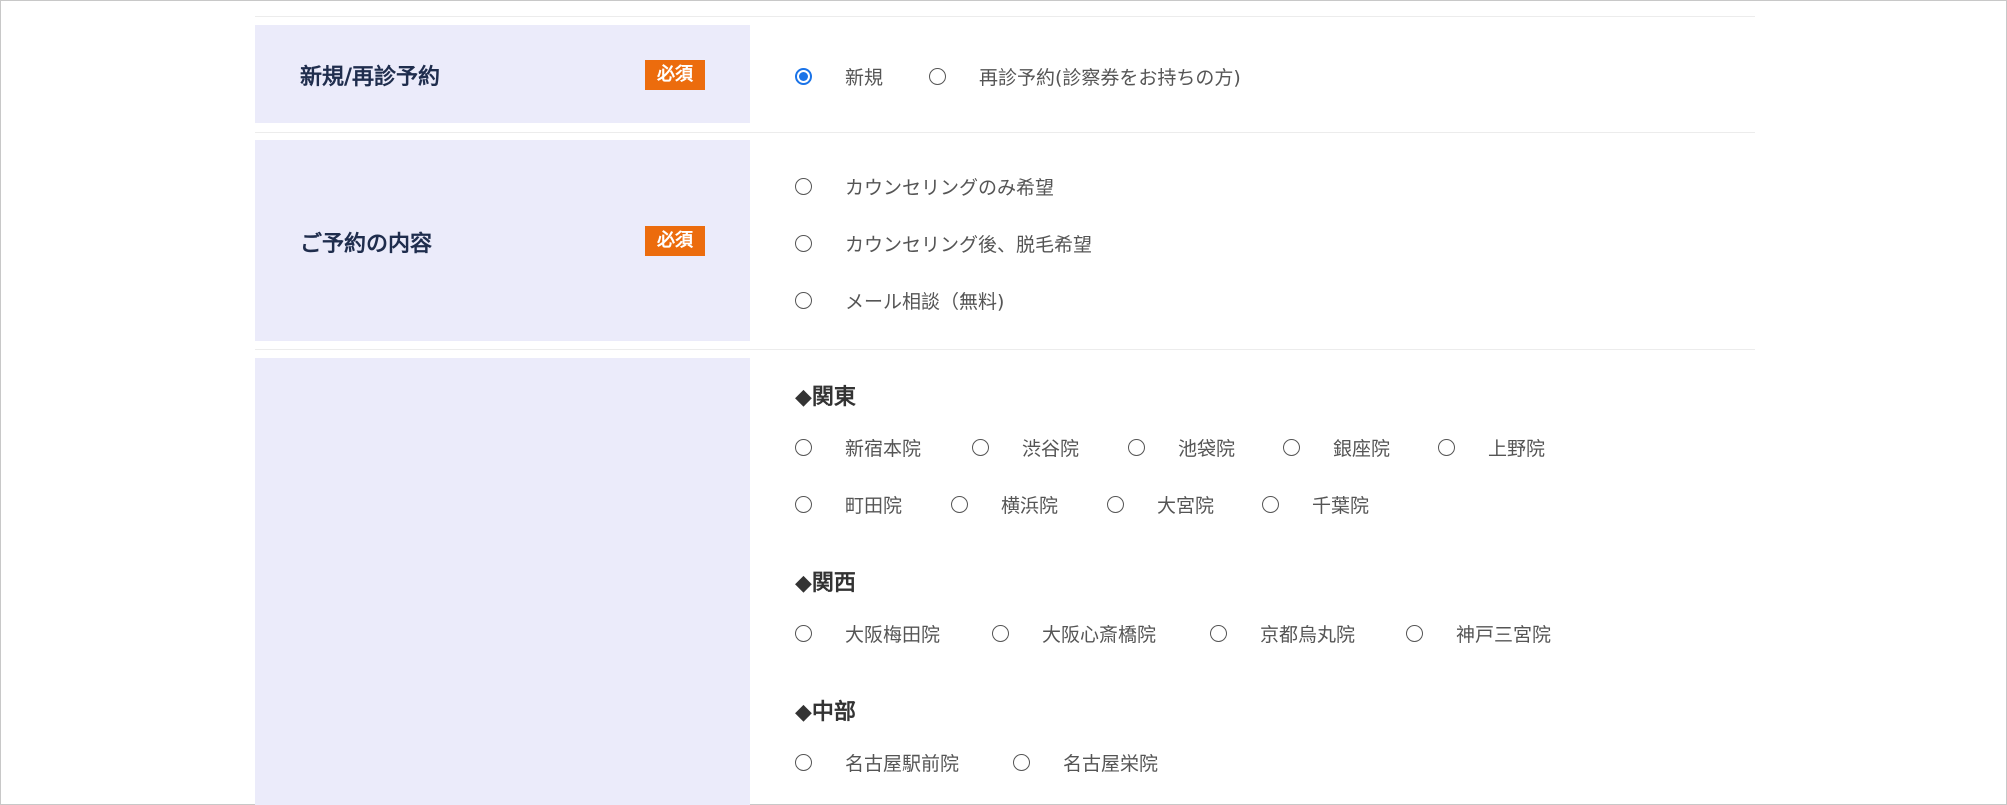  I want to click on clinic-option: 渋谷院, so click(1025, 447).